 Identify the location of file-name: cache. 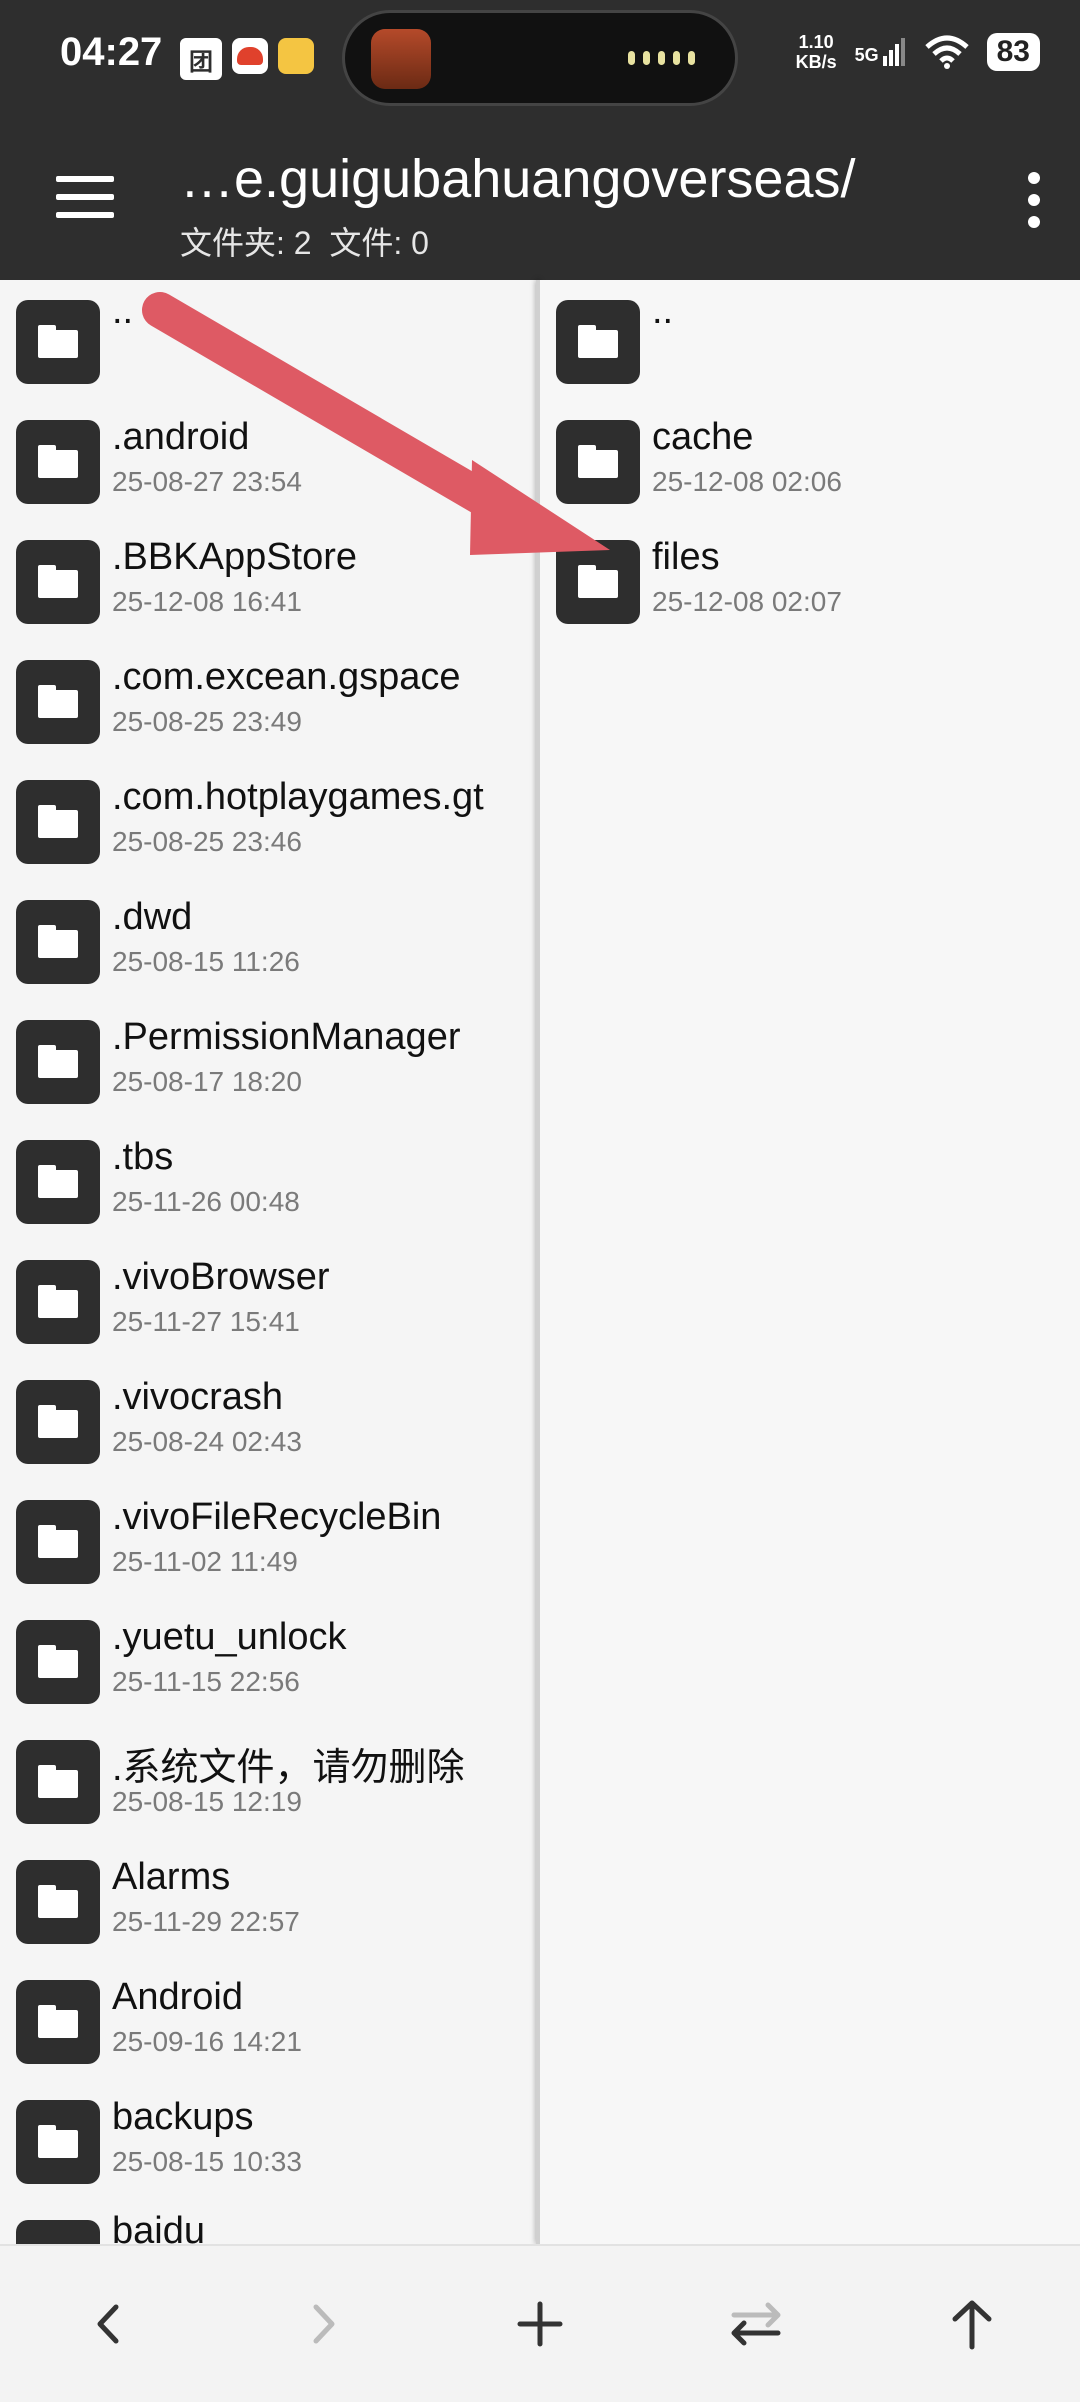
(703, 437).